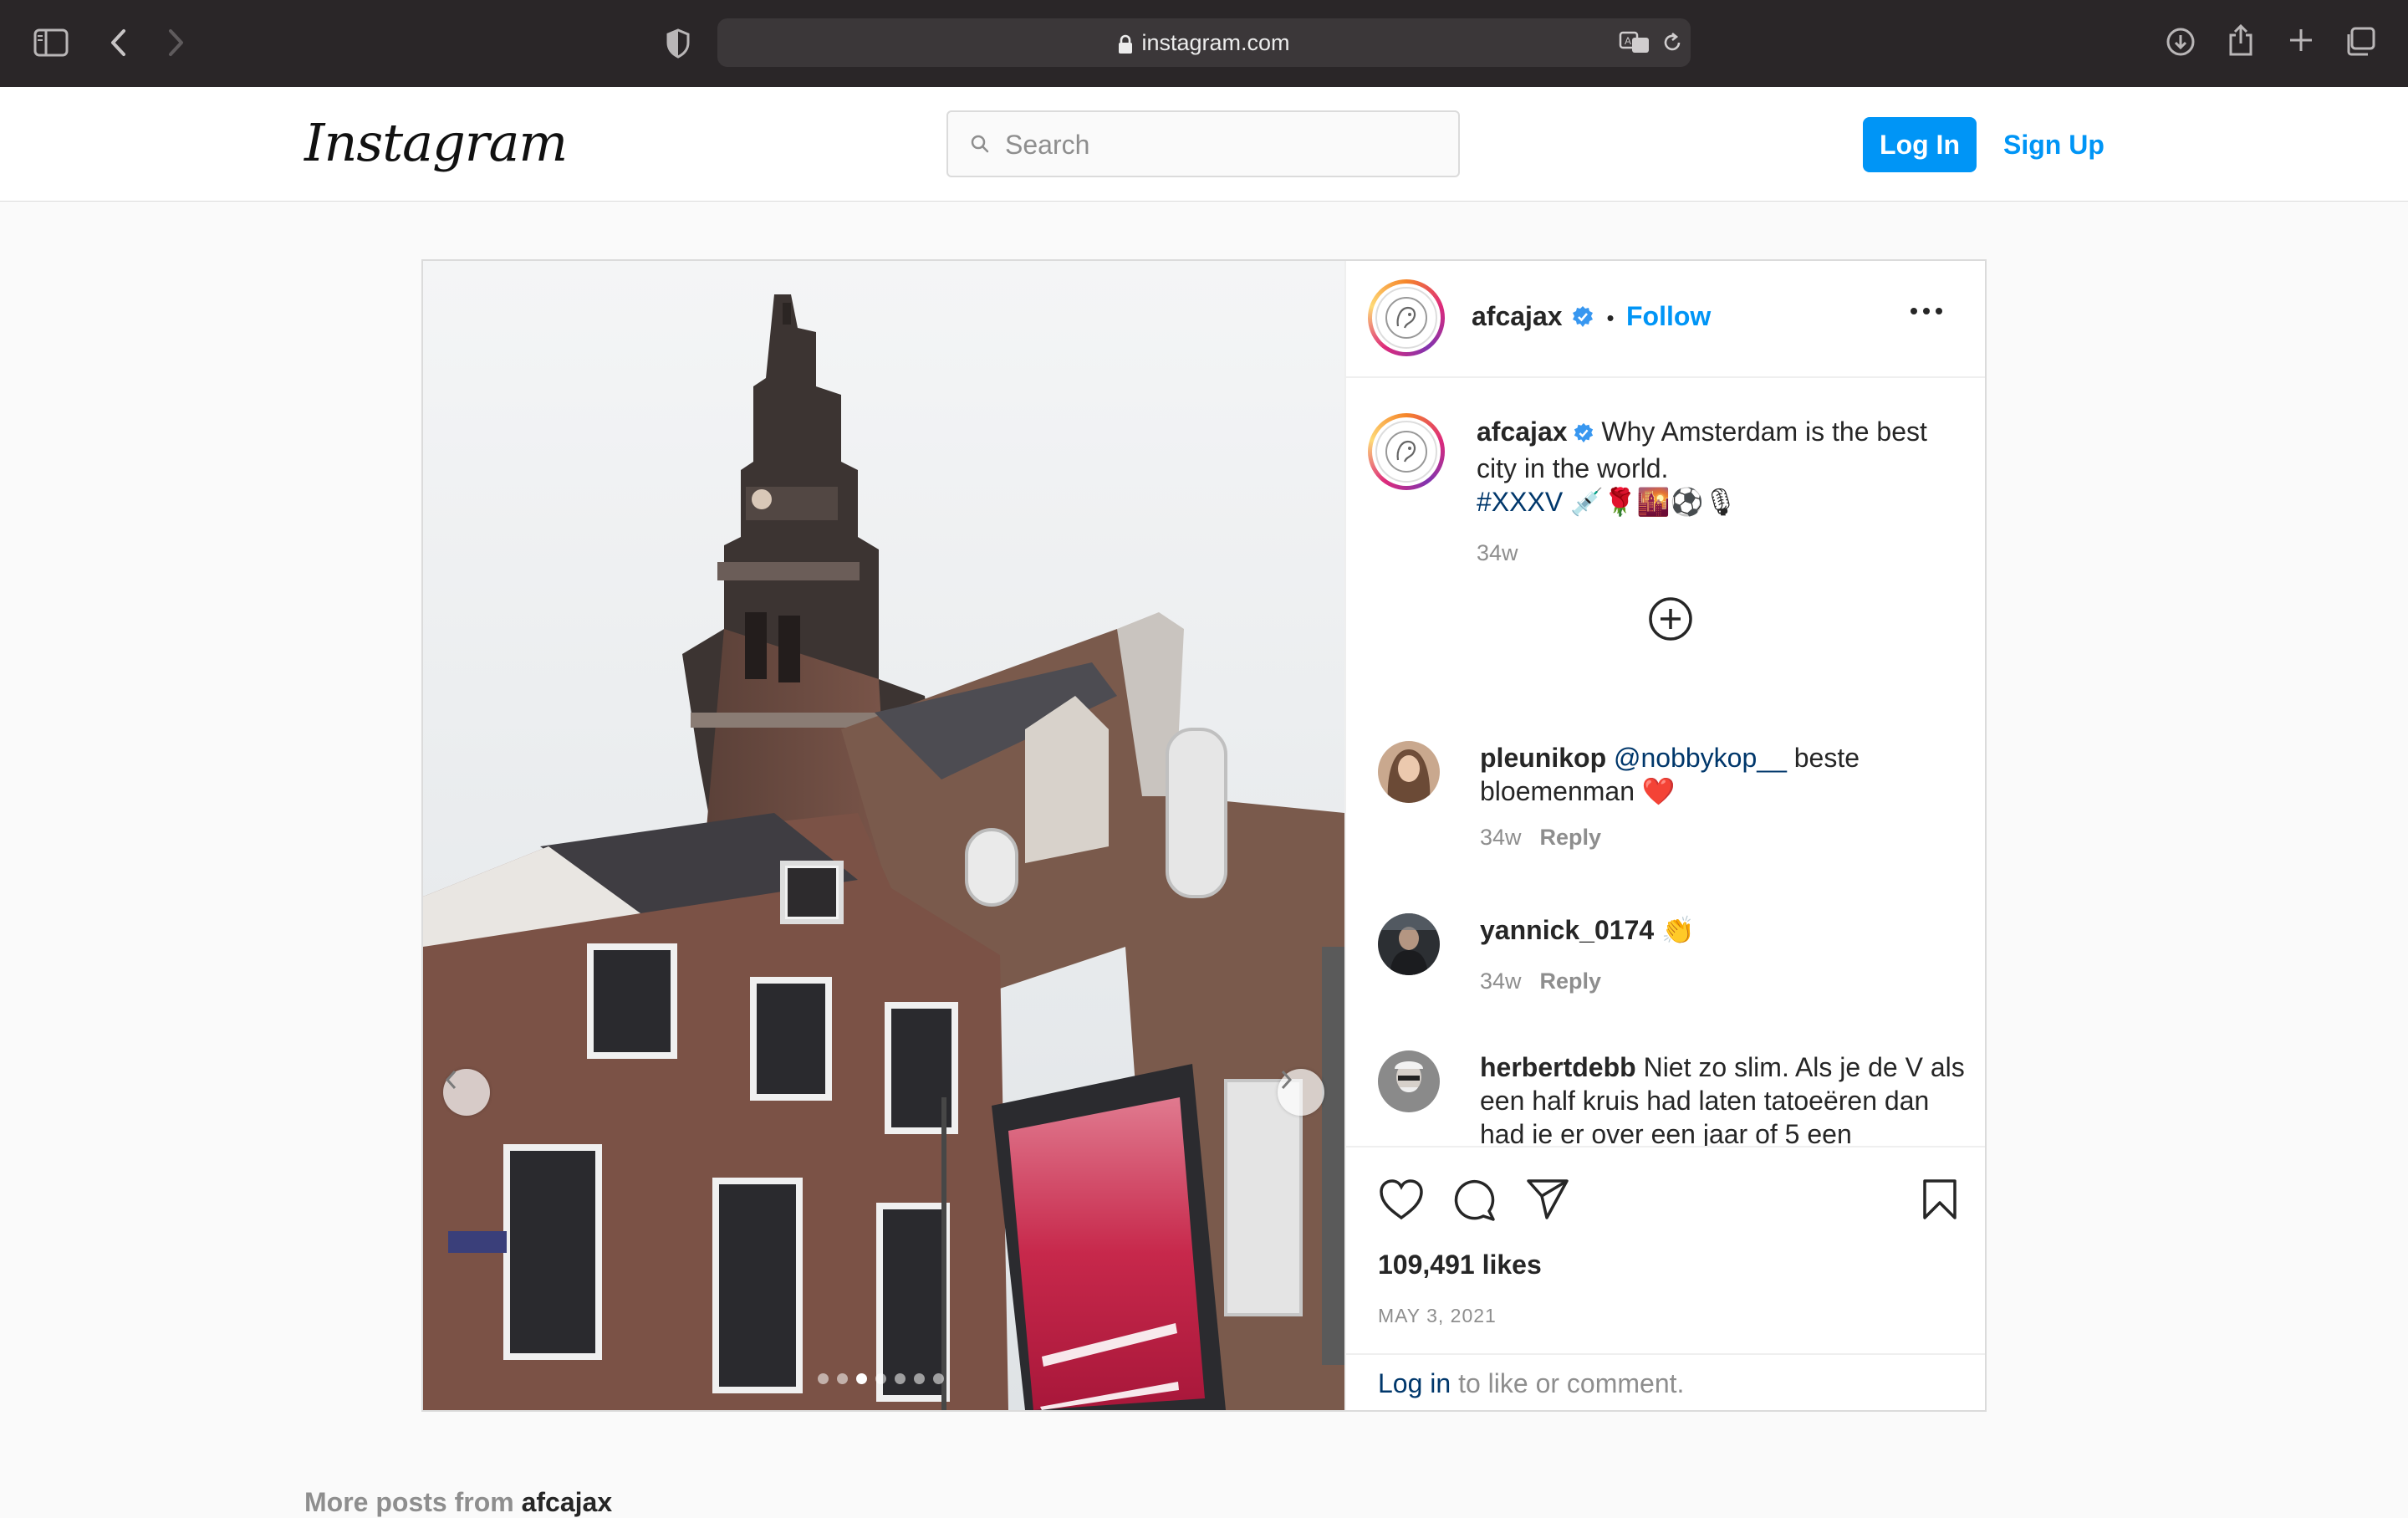 The width and height of the screenshot is (2408, 1518). Describe the element at coordinates (466, 1092) in the screenshot. I see `carousel-prev-button` at that location.